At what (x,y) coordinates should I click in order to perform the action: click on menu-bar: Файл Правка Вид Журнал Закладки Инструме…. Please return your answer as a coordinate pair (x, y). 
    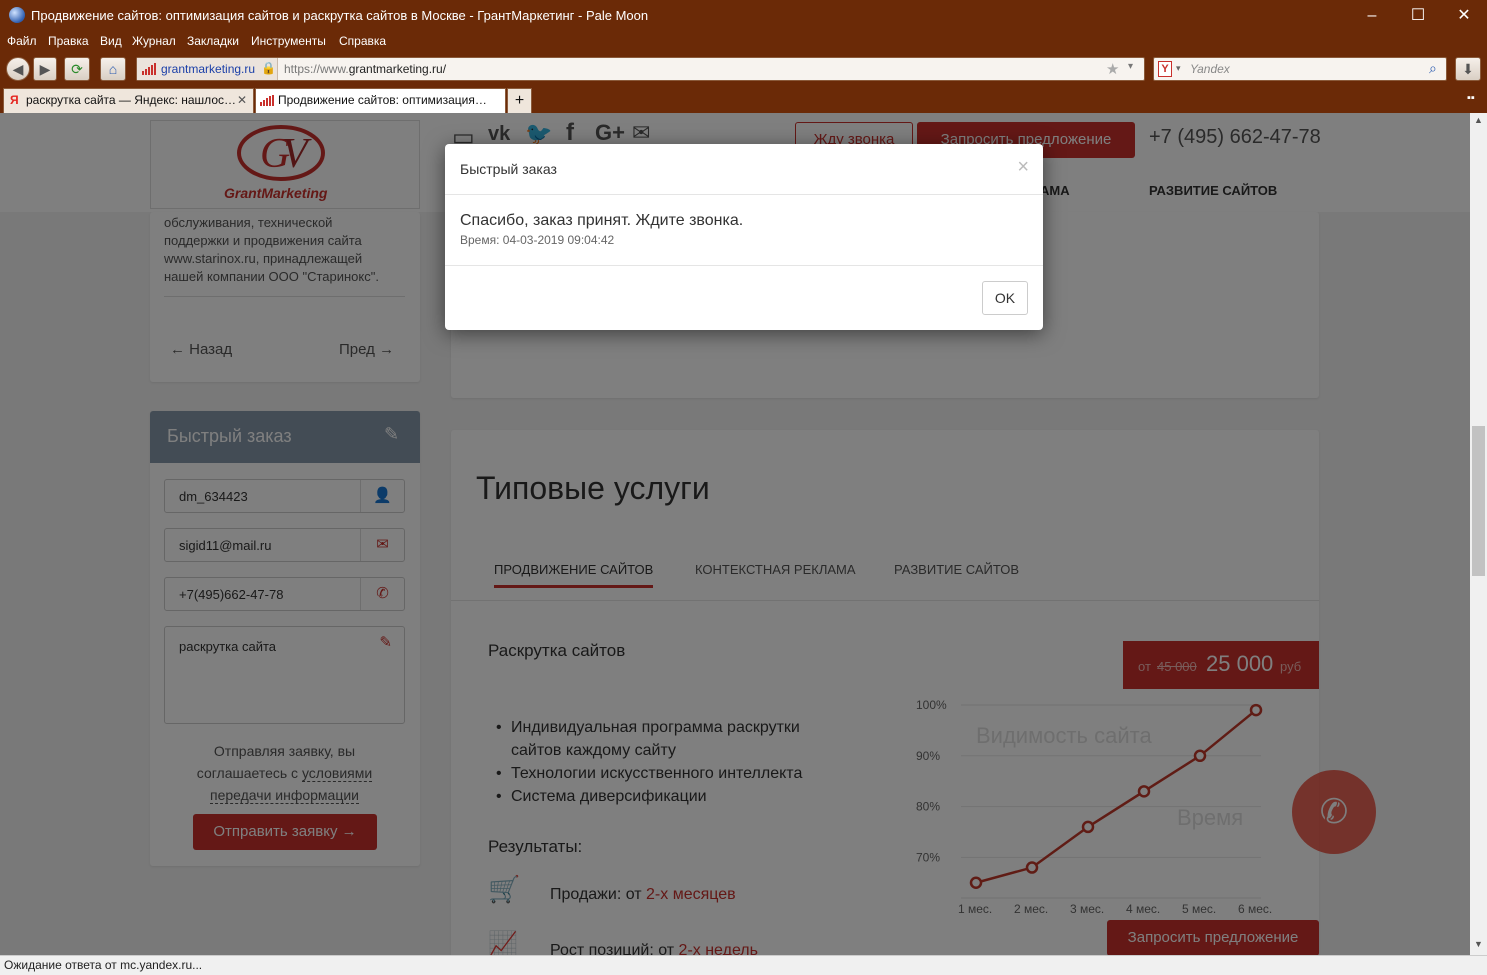
    Looking at the image, I should click on (743, 41).